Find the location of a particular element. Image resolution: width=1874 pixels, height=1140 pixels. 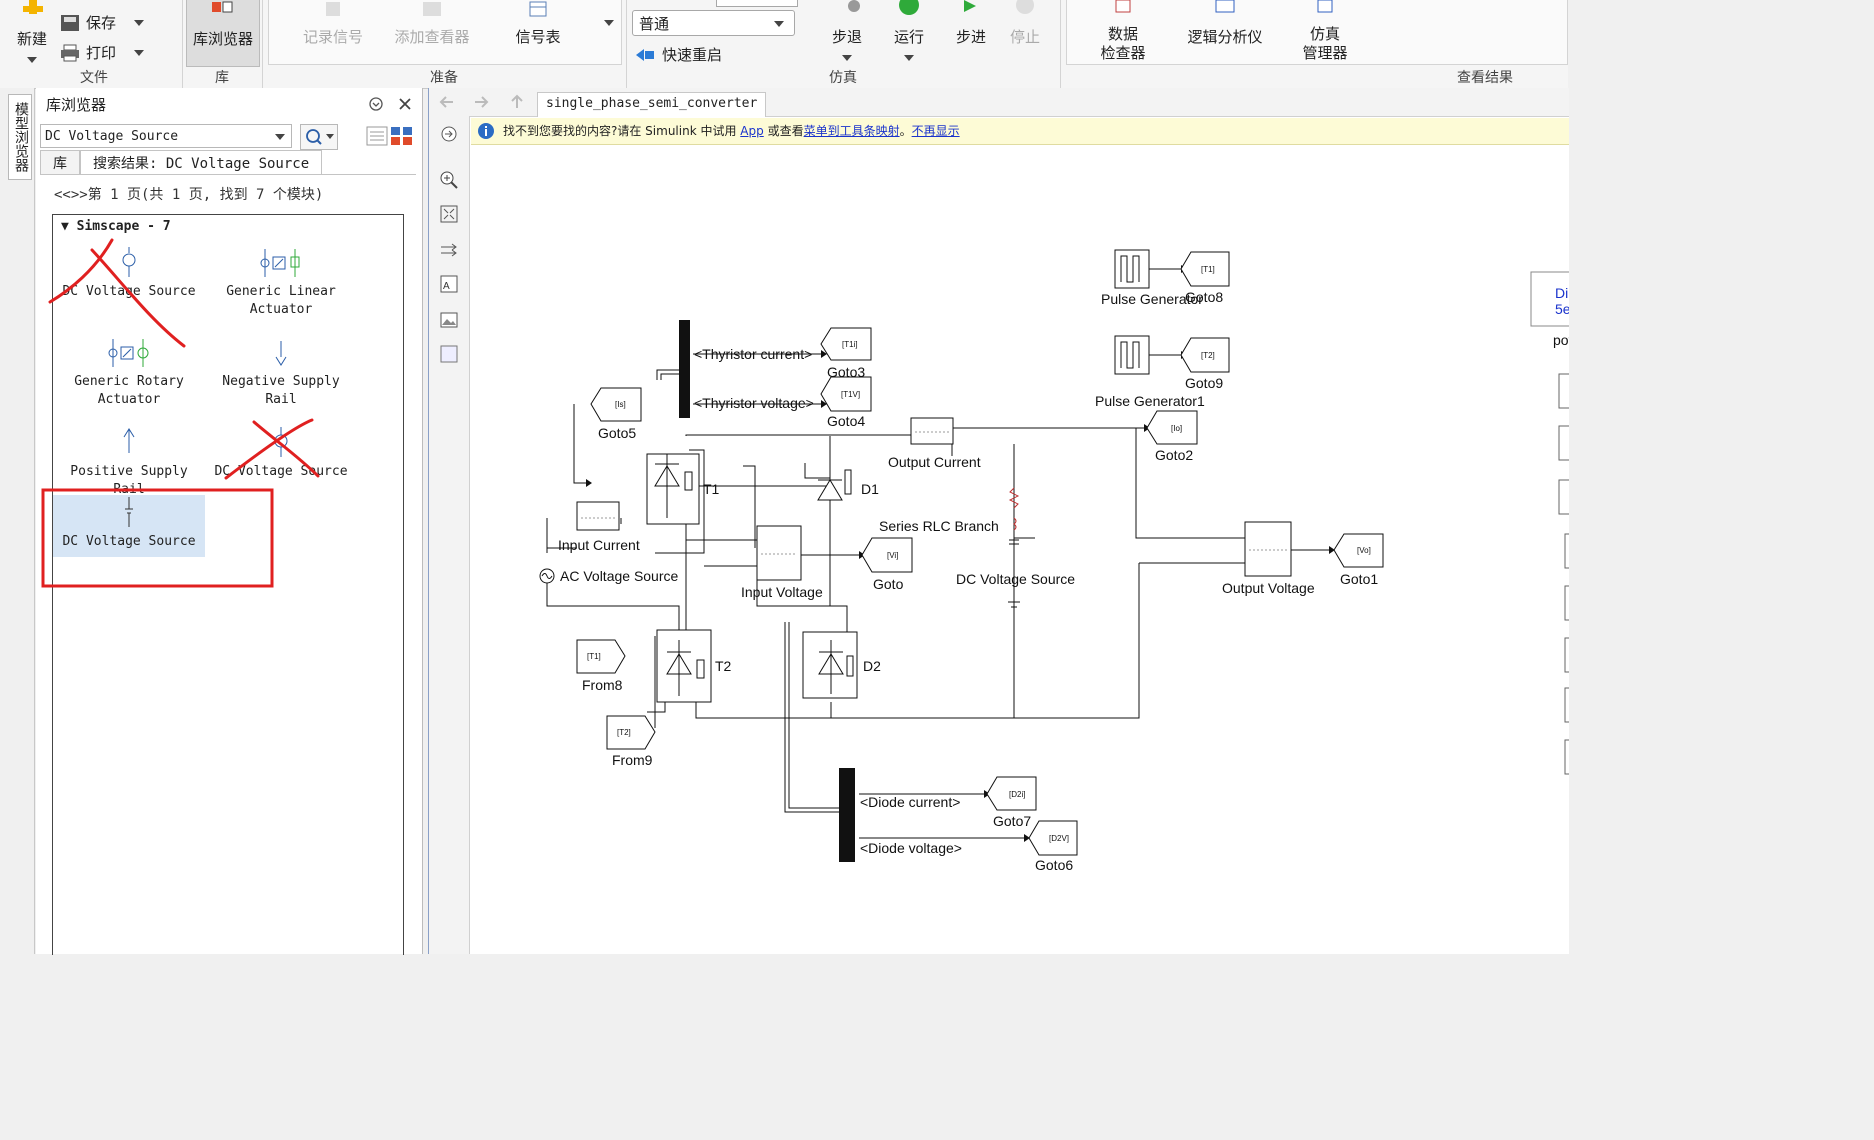

svg-text: Input Current is located at coordinates (599, 545).